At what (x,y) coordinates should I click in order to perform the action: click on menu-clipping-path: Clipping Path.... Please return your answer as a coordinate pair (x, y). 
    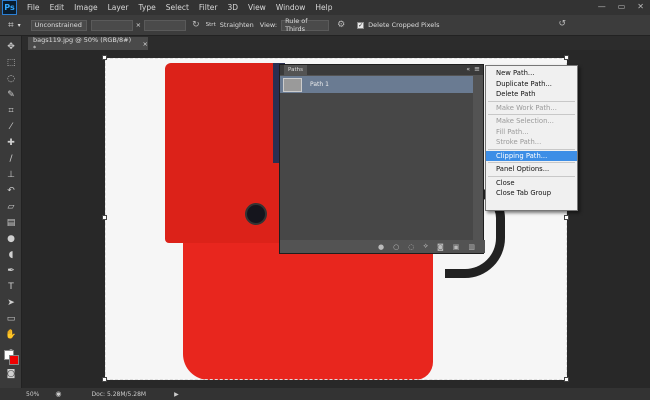
    Looking at the image, I should click on (531, 155).